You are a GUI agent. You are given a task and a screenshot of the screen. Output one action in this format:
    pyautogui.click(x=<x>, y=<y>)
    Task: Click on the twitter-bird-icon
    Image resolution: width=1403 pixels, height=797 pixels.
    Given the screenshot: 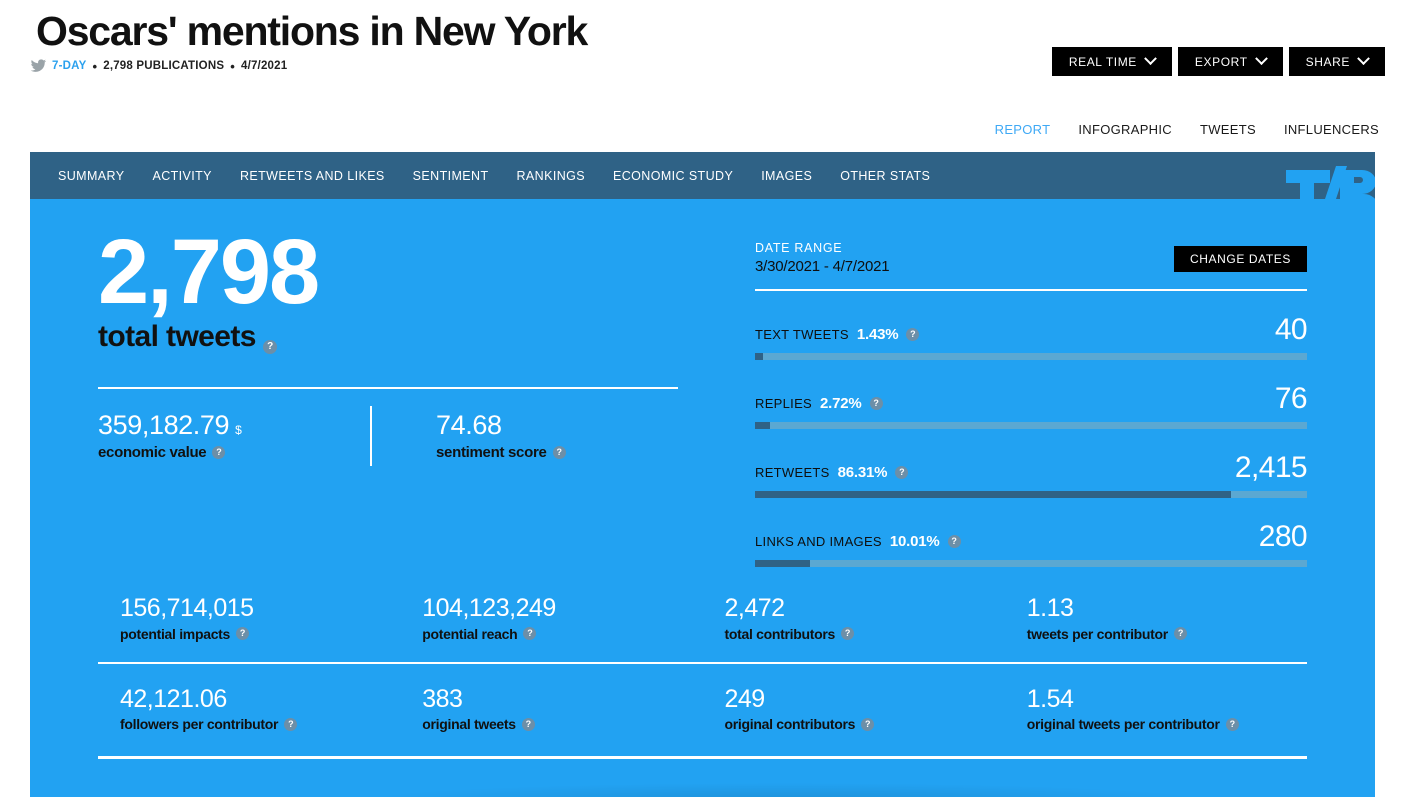 What is the action you would take?
    pyautogui.click(x=38, y=66)
    